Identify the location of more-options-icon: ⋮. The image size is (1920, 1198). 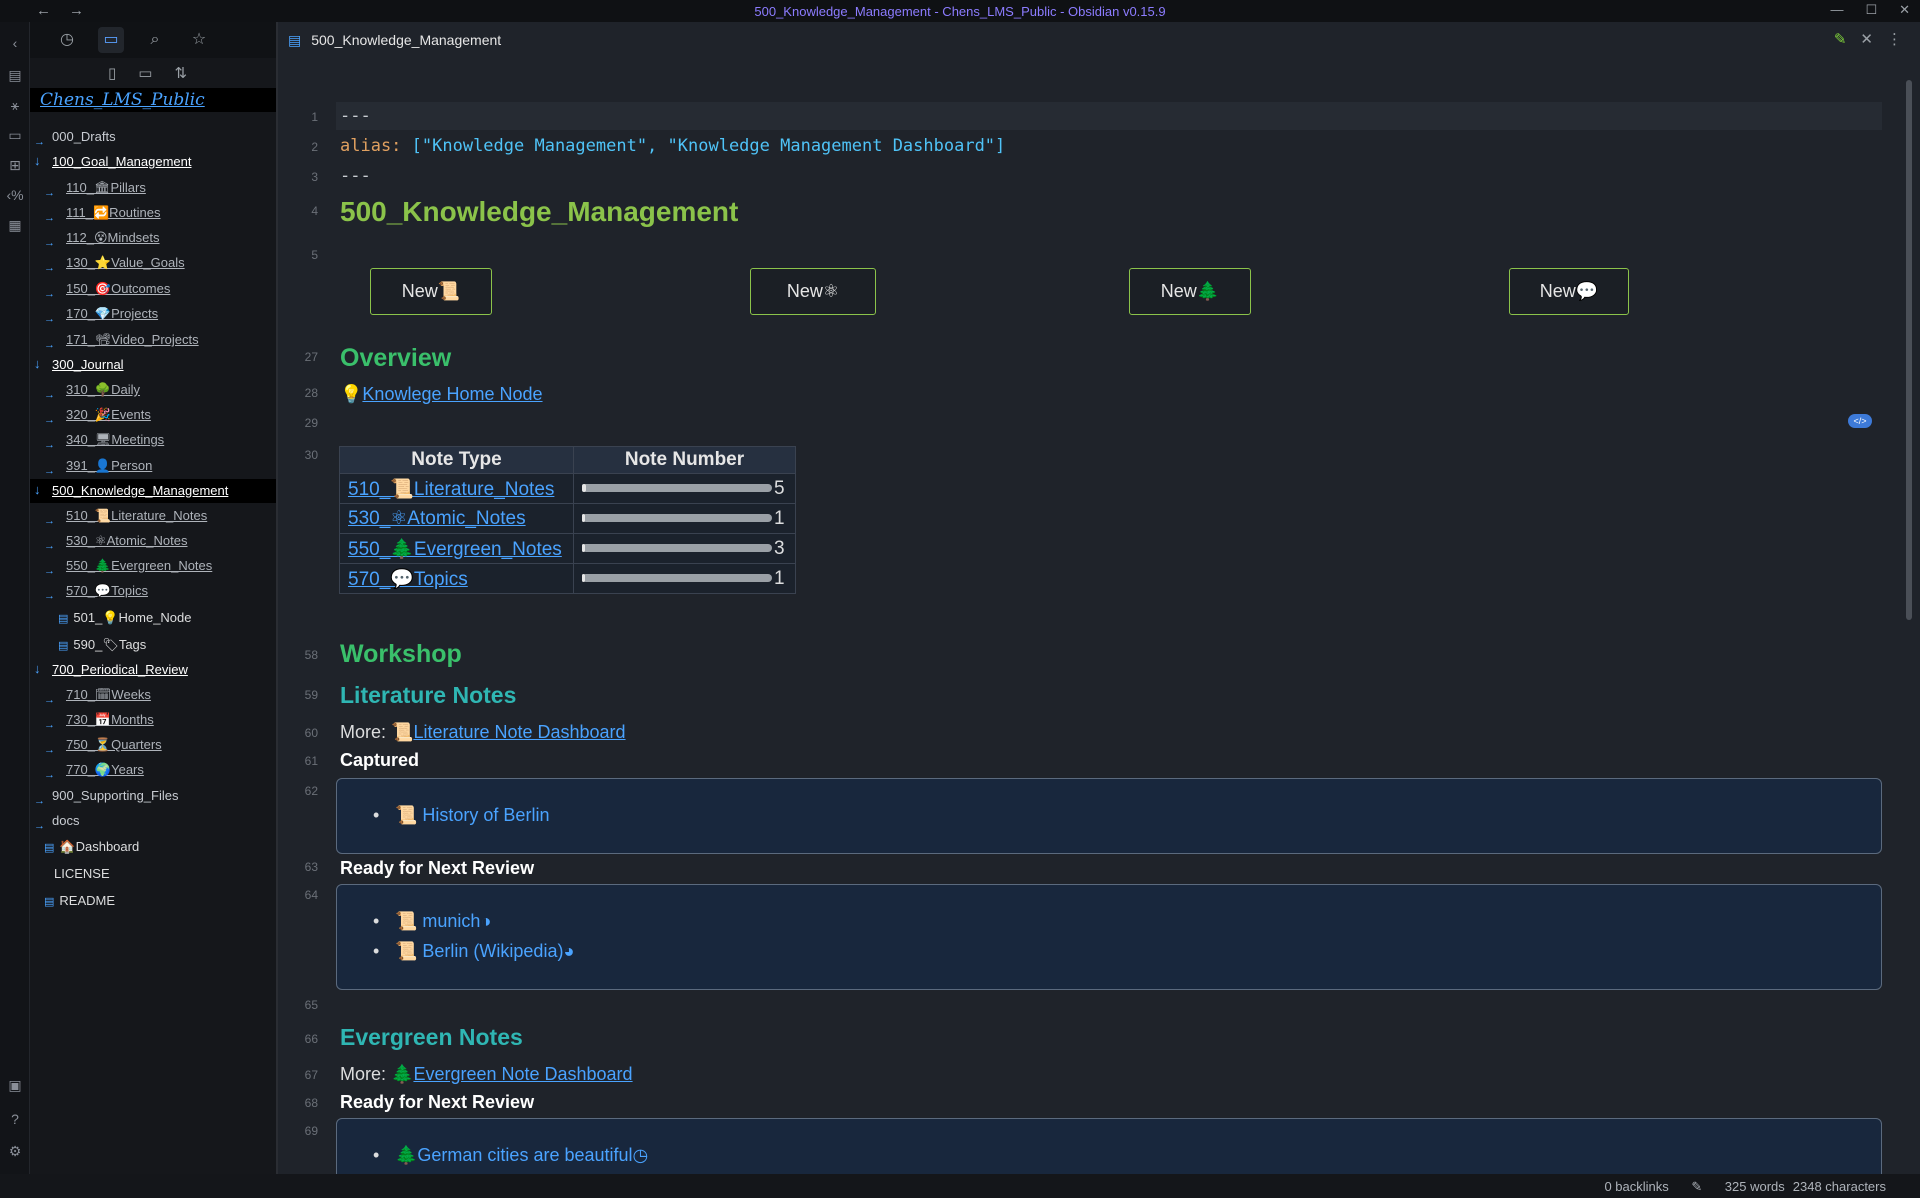
(1894, 39).